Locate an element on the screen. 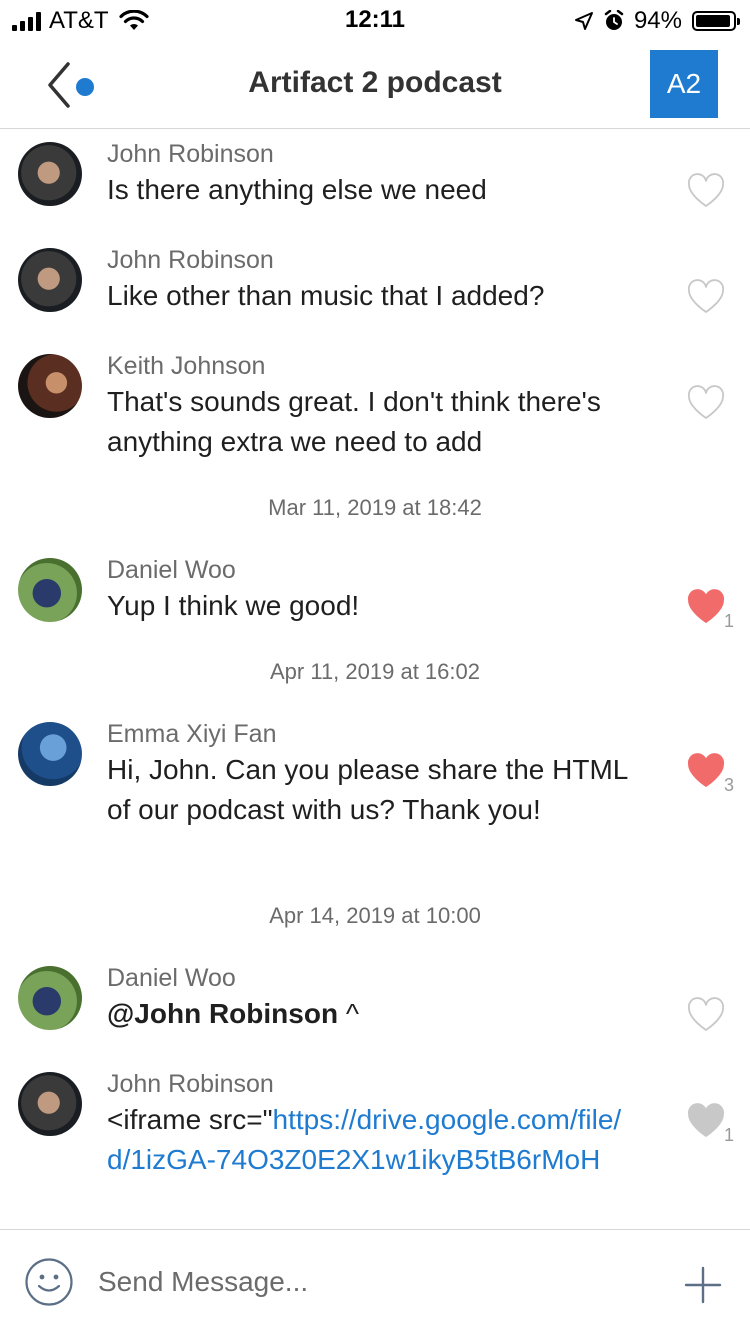 The image size is (750, 1335). timestamp-divider: Apr 11, 2019 at 16:02 is located at coordinates (375, 671).